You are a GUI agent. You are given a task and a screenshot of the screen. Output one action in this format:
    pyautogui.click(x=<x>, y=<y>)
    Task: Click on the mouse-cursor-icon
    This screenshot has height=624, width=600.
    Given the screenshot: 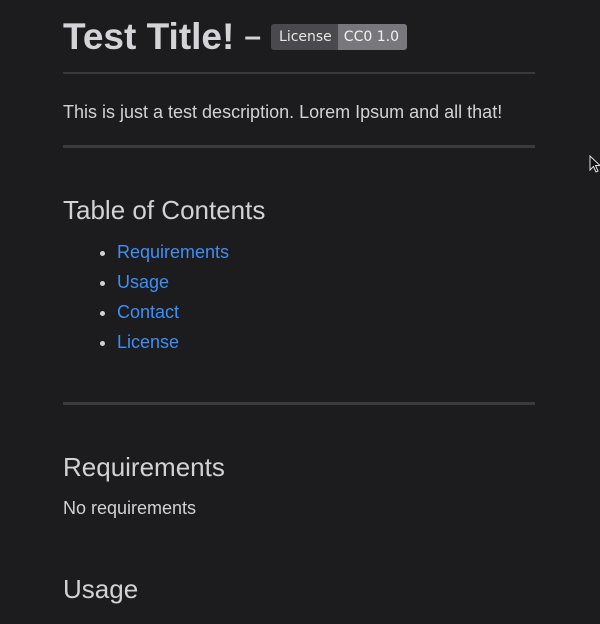 What is the action you would take?
    pyautogui.click(x=594, y=164)
    